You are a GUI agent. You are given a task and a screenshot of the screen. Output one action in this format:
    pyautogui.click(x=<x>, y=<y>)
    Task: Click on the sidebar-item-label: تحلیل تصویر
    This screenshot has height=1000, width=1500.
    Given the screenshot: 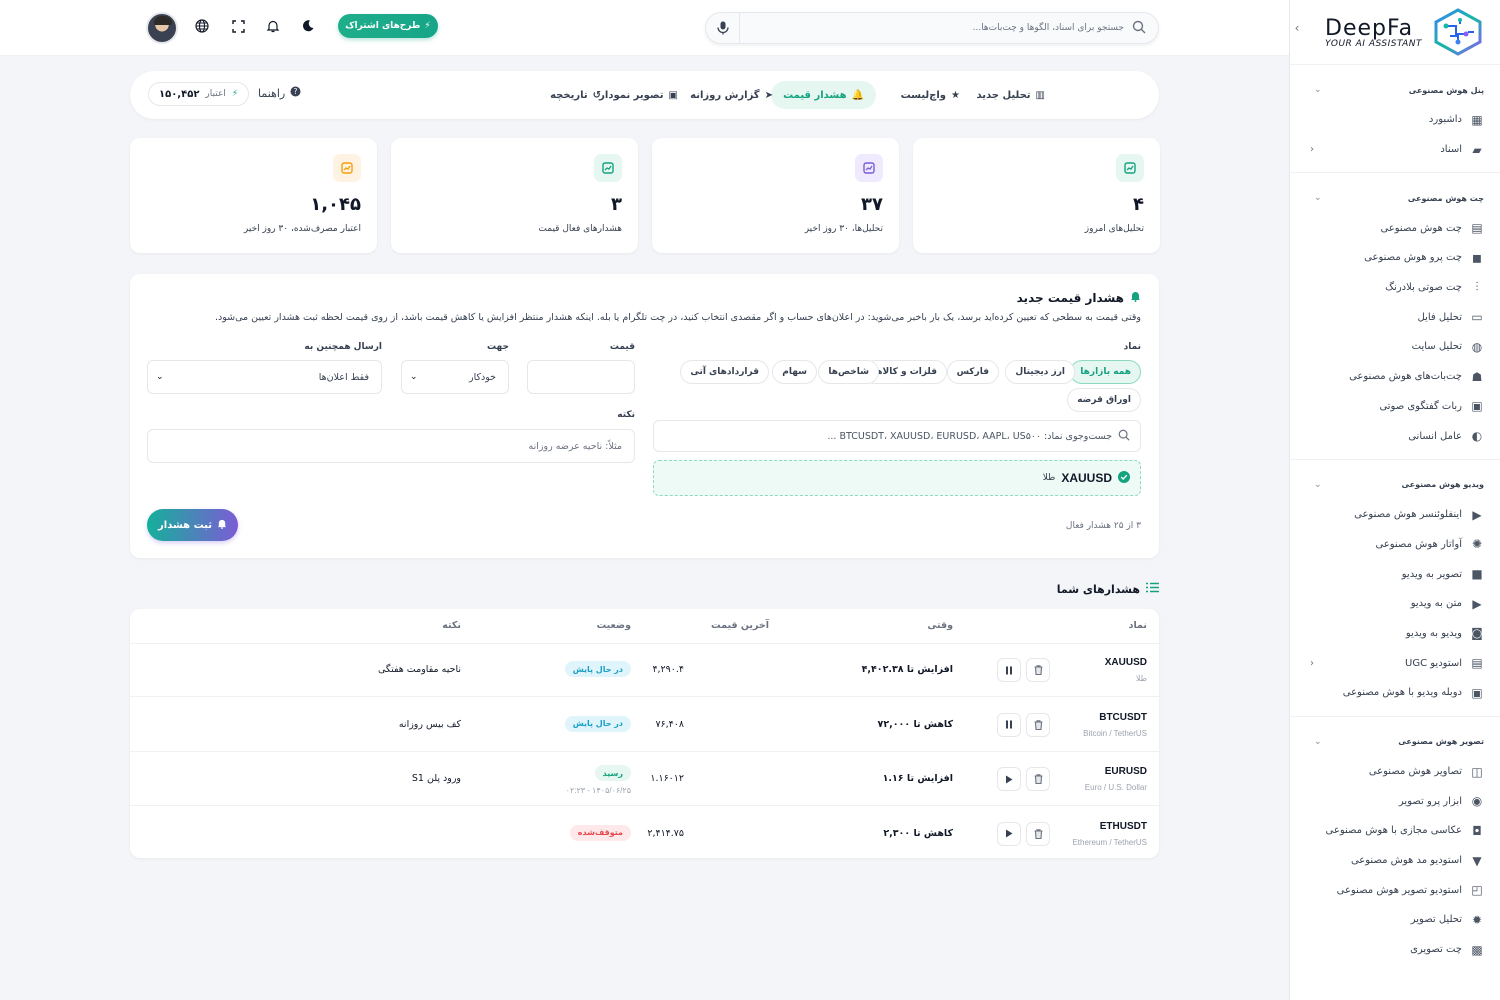 What is the action you would take?
    pyautogui.click(x=1436, y=920)
    